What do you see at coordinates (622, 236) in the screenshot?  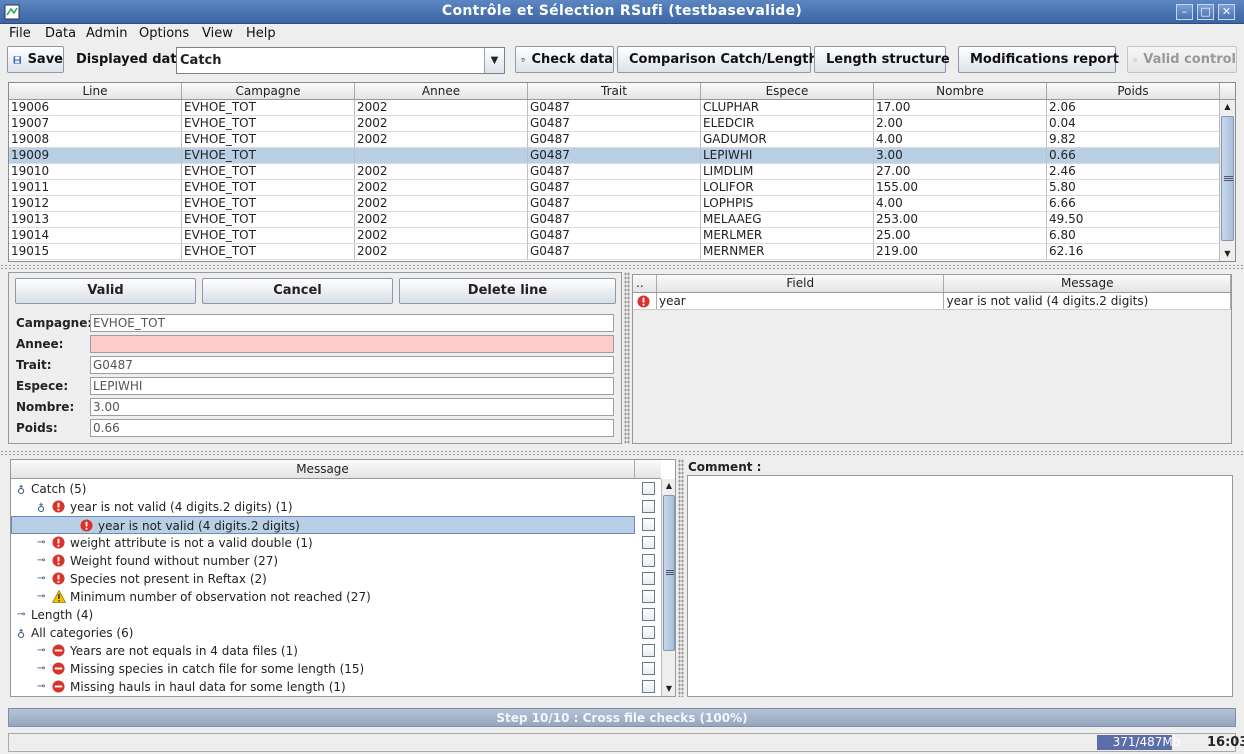 I see `table-row: 19014 EVHOE_TOT 2002 G0487 MERLMER 25.00 6.80` at bounding box center [622, 236].